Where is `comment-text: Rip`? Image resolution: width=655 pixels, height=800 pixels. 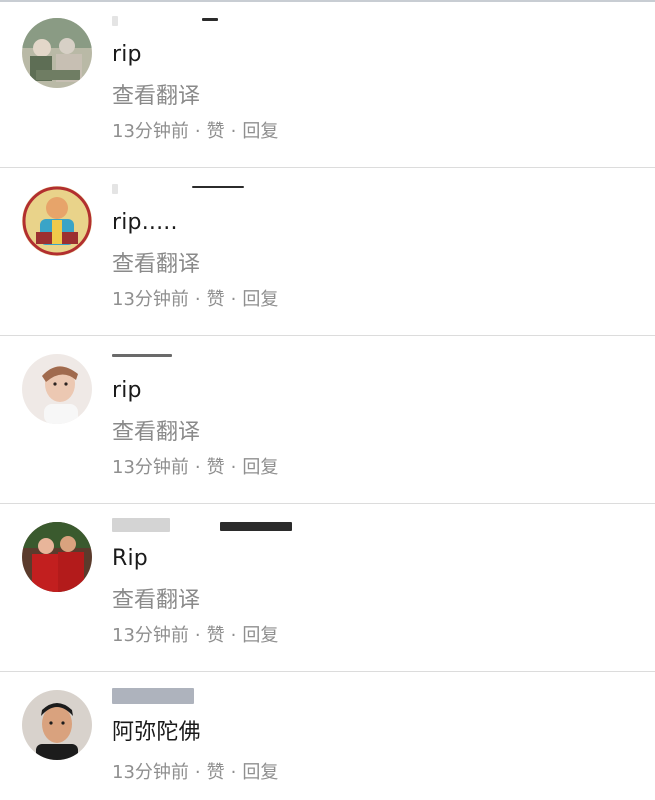
comment-text: Rip is located at coordinates (130, 558).